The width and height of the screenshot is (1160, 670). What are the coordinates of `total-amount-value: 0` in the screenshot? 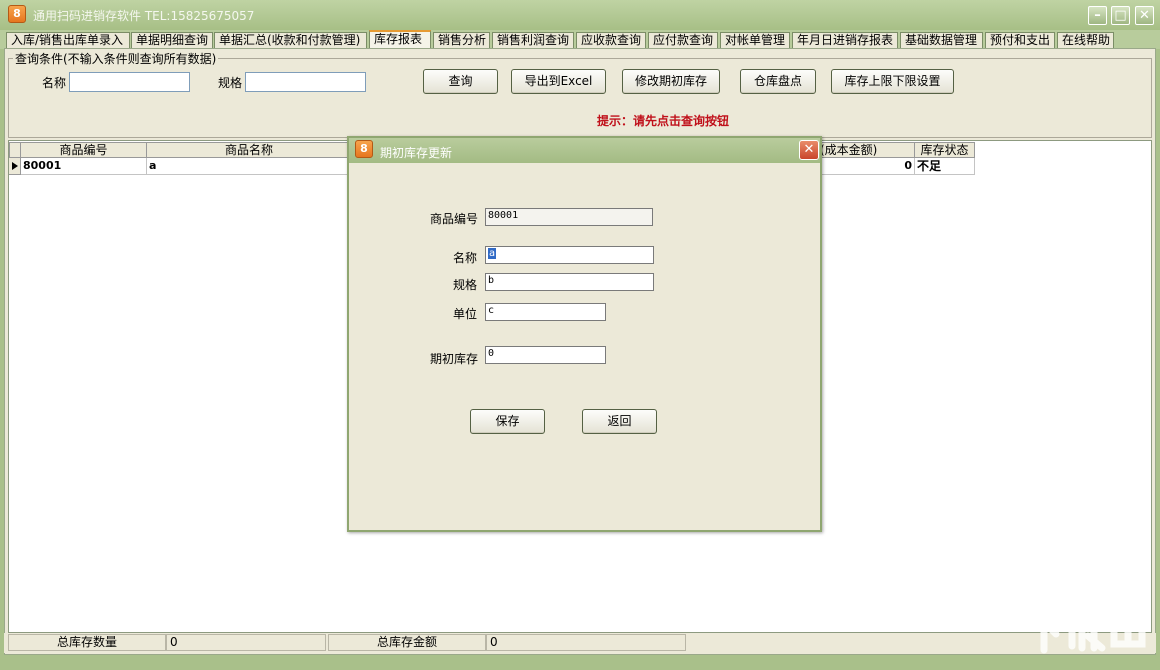 It's located at (586, 642).